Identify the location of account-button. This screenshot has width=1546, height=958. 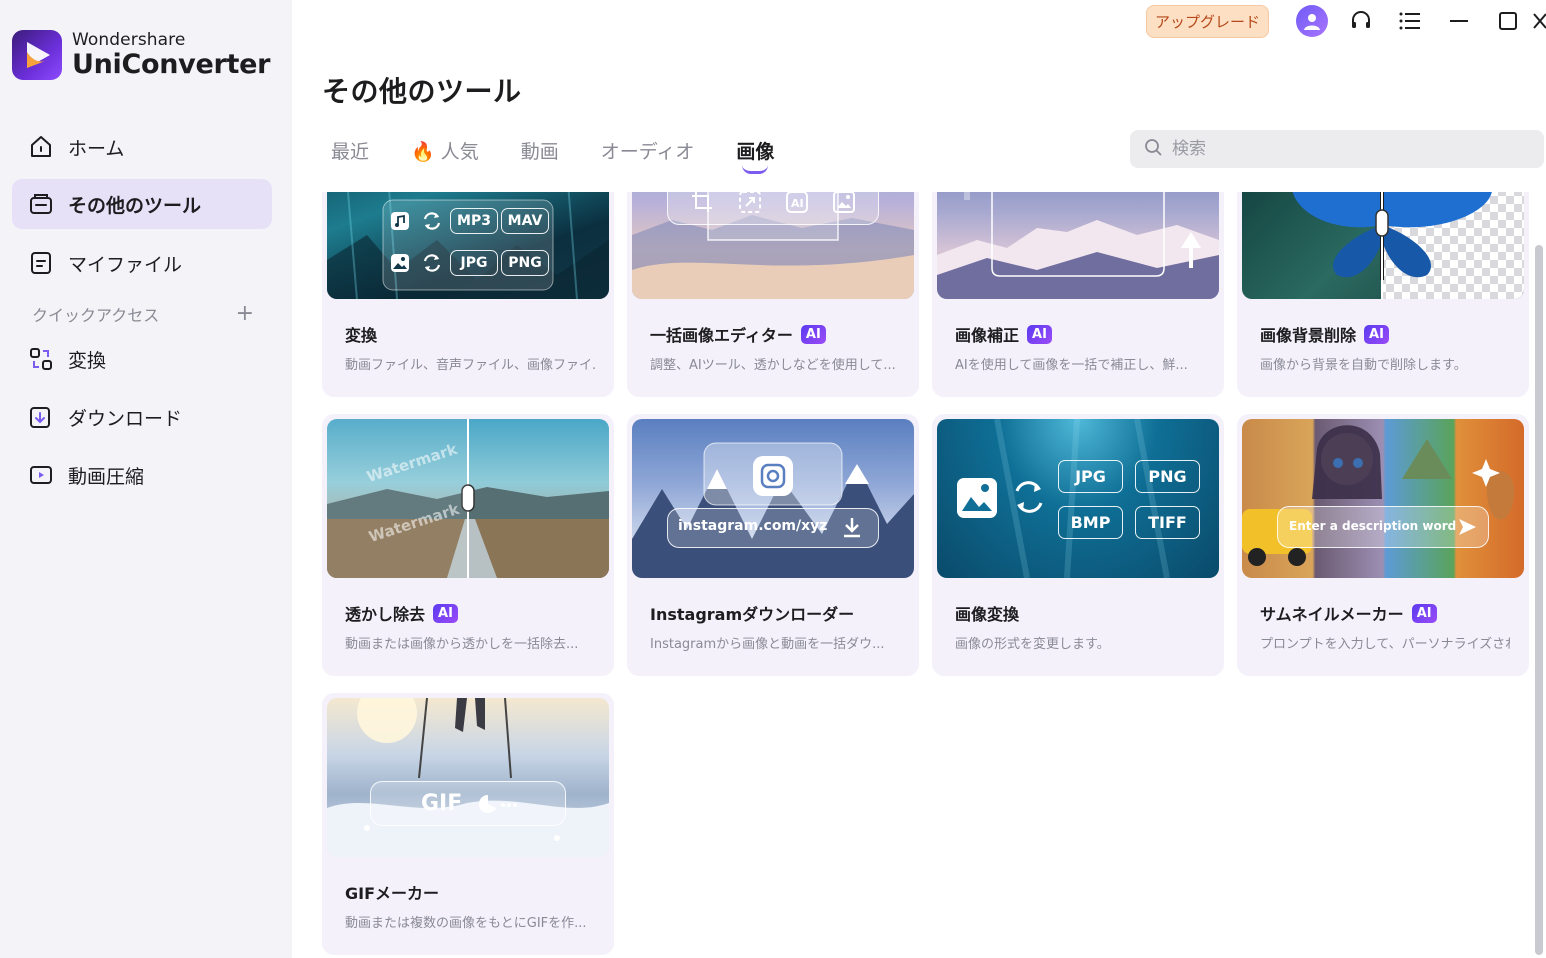
(1311, 21).